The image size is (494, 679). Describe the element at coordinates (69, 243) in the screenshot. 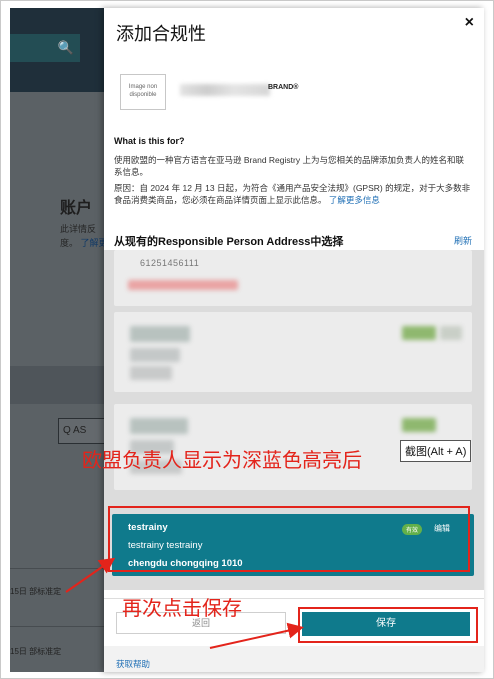

I see `background-subtitle-text: 度。` at that location.